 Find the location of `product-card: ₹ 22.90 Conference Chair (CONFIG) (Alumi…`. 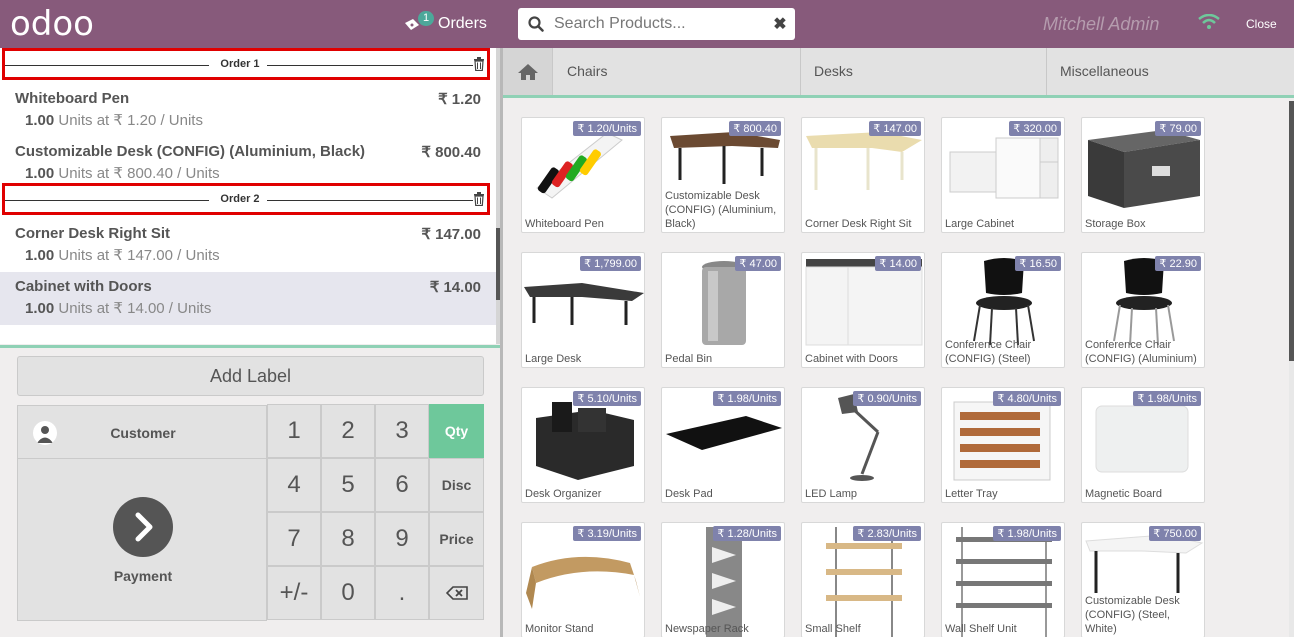

product-card: ₹ 22.90 Conference Chair (CONFIG) (Alumi… is located at coordinates (1143, 310).